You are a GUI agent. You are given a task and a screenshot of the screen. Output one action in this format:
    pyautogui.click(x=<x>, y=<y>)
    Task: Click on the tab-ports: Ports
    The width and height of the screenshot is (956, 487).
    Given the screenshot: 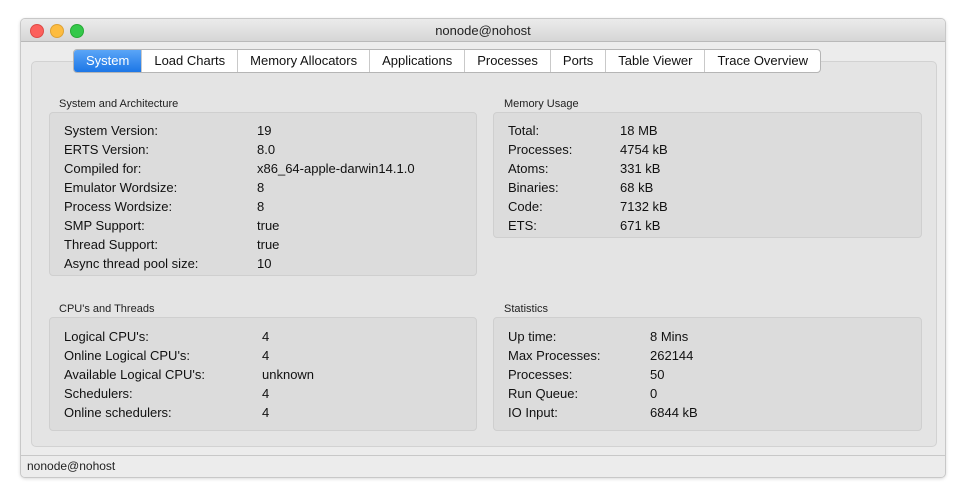 What is the action you would take?
    pyautogui.click(x=579, y=61)
    